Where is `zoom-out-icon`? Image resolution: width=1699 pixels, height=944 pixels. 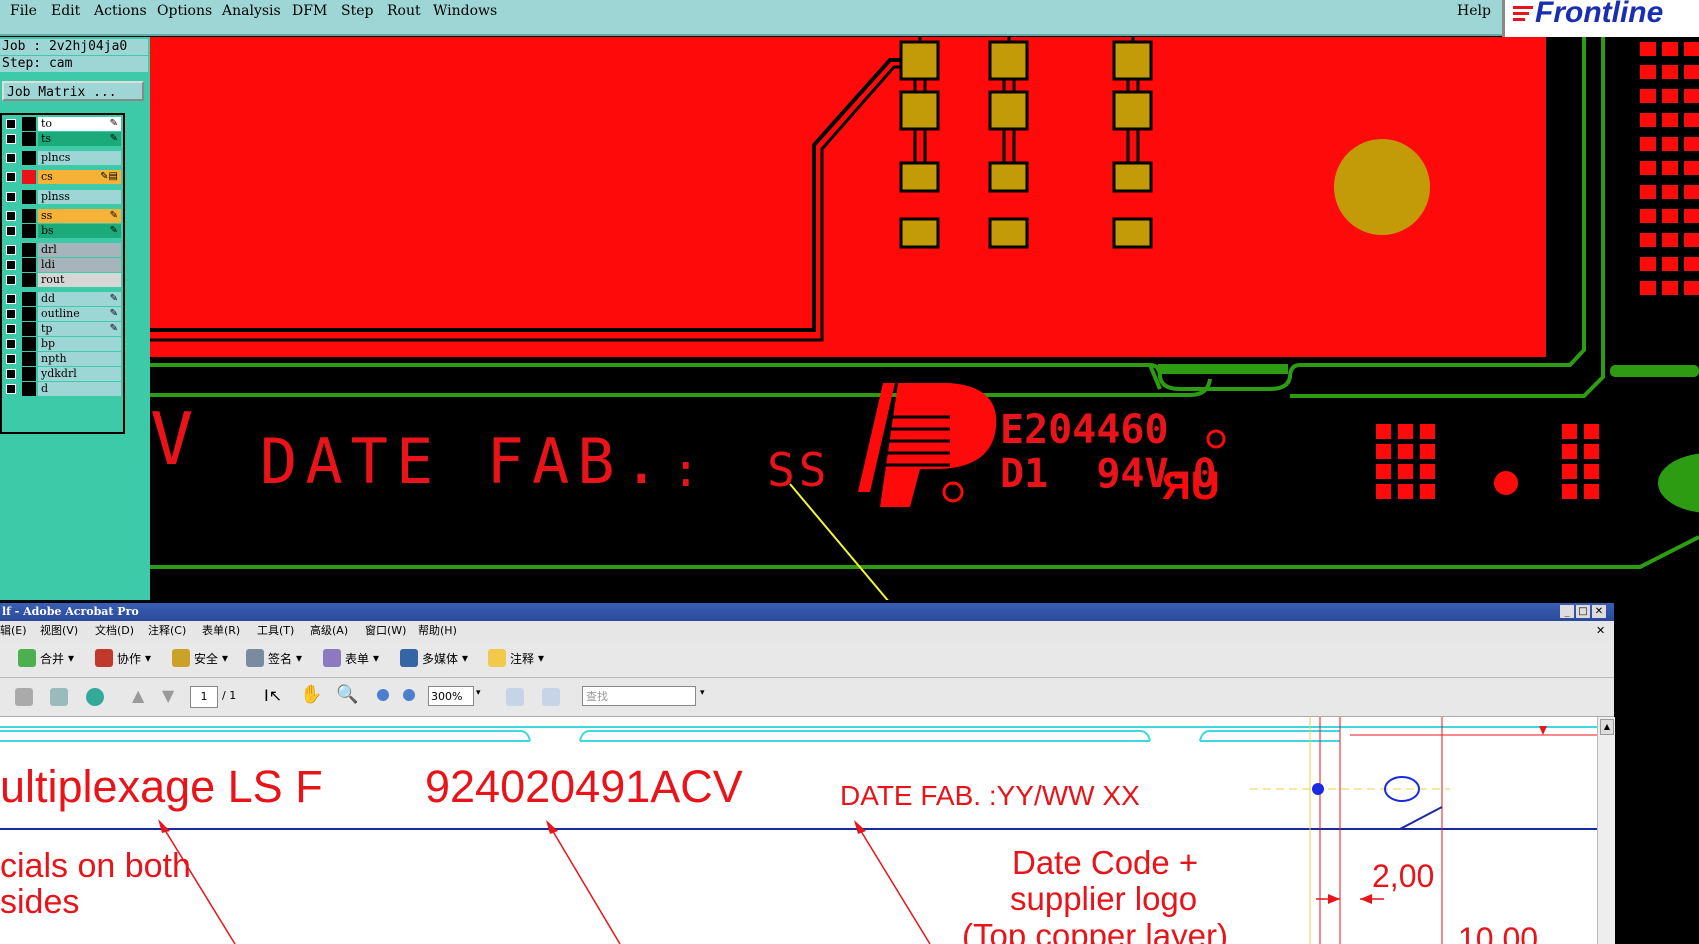 zoom-out-icon is located at coordinates (383, 695).